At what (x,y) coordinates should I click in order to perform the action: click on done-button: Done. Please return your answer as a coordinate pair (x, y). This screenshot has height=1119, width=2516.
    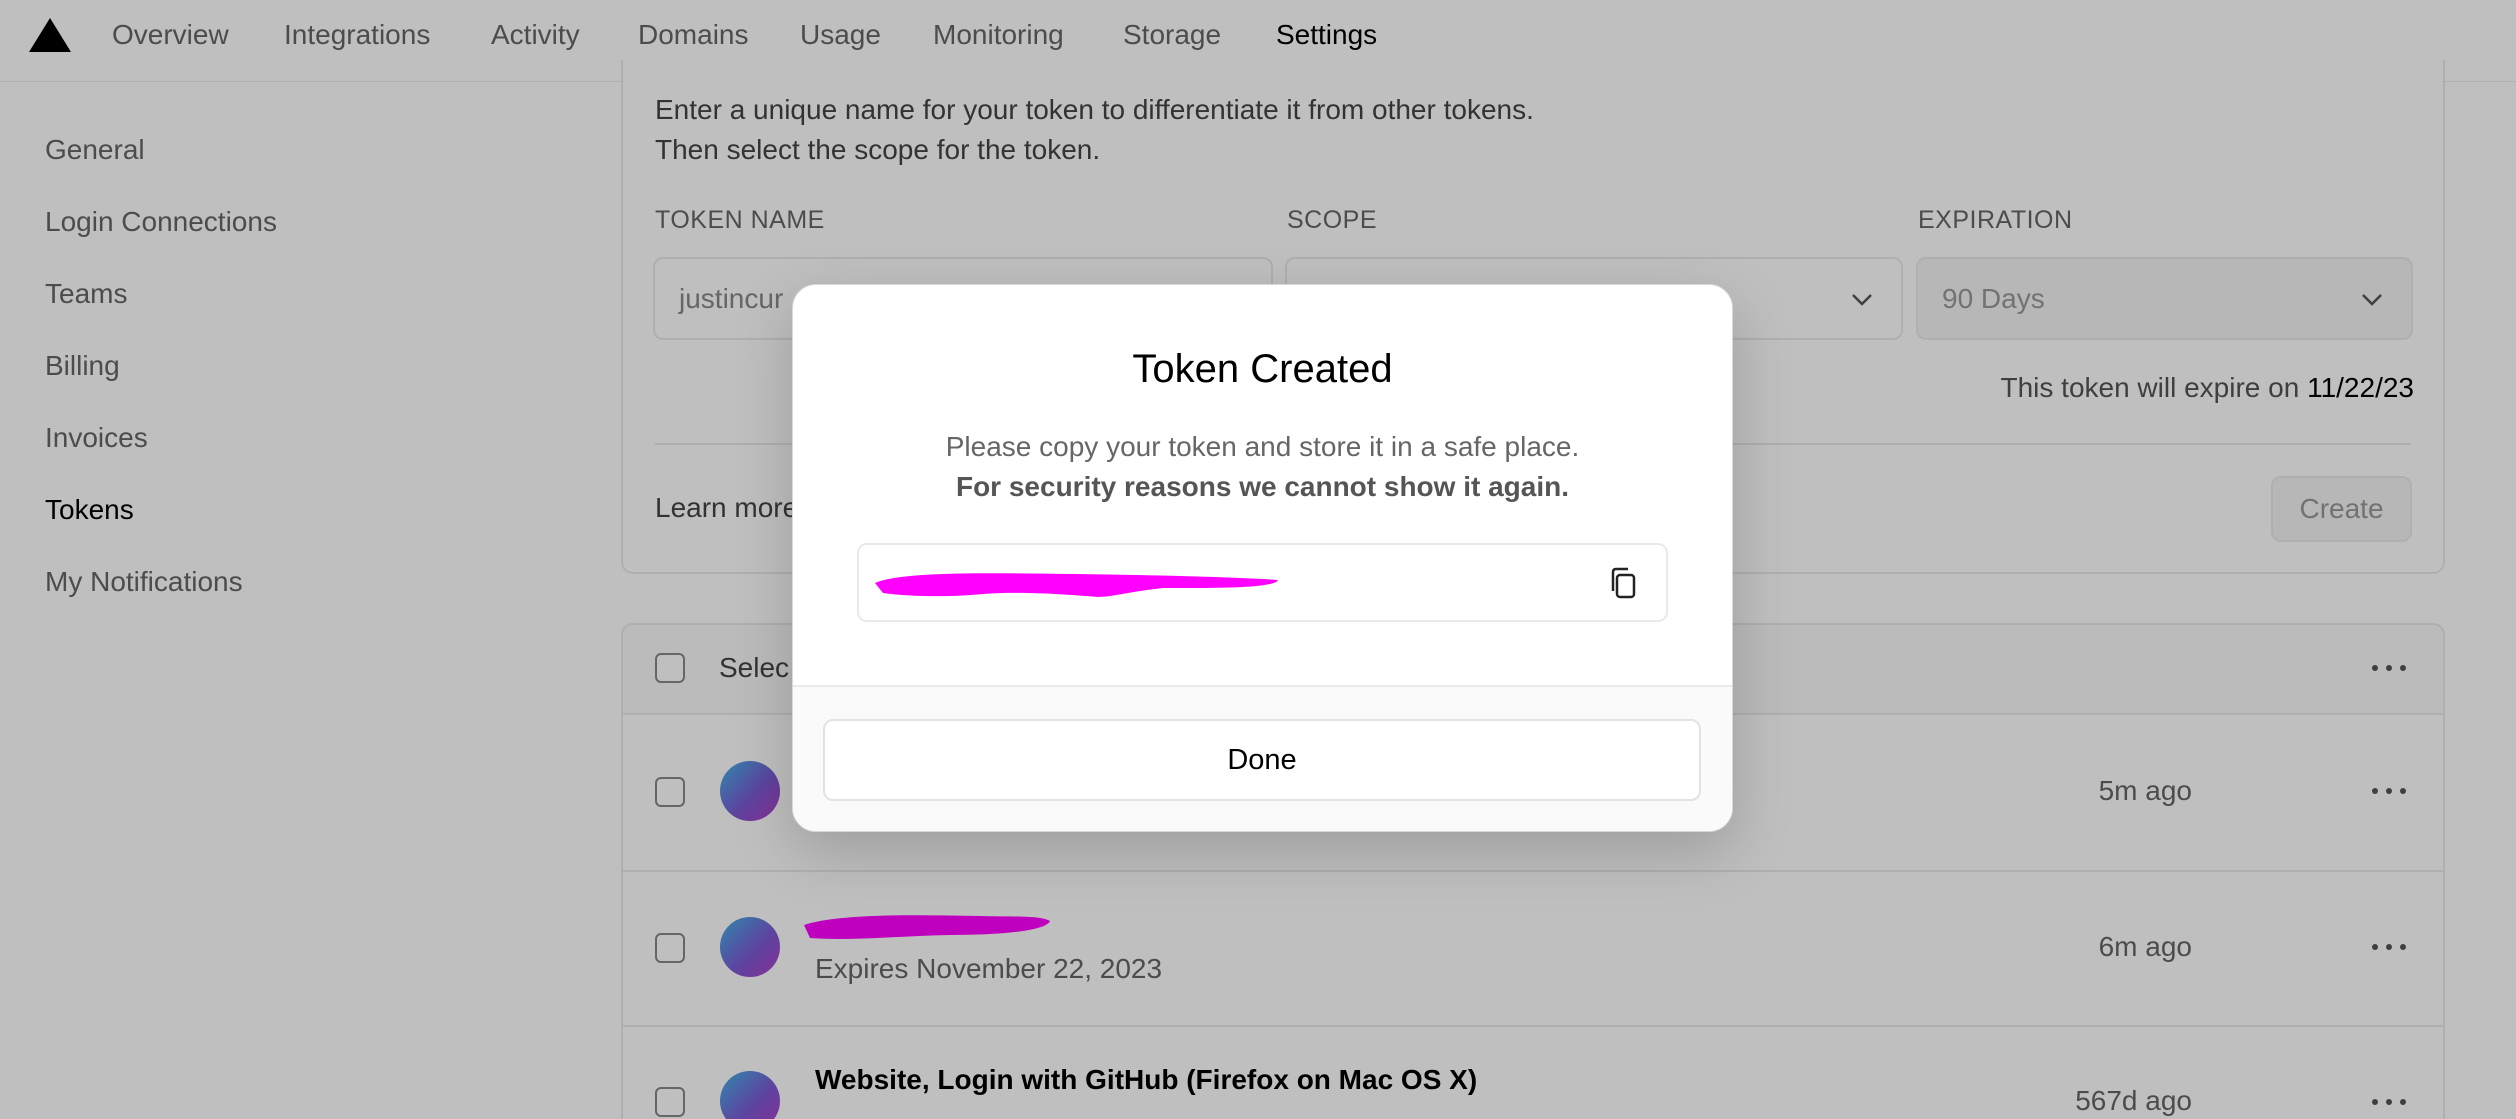
    Looking at the image, I should click on (1262, 760).